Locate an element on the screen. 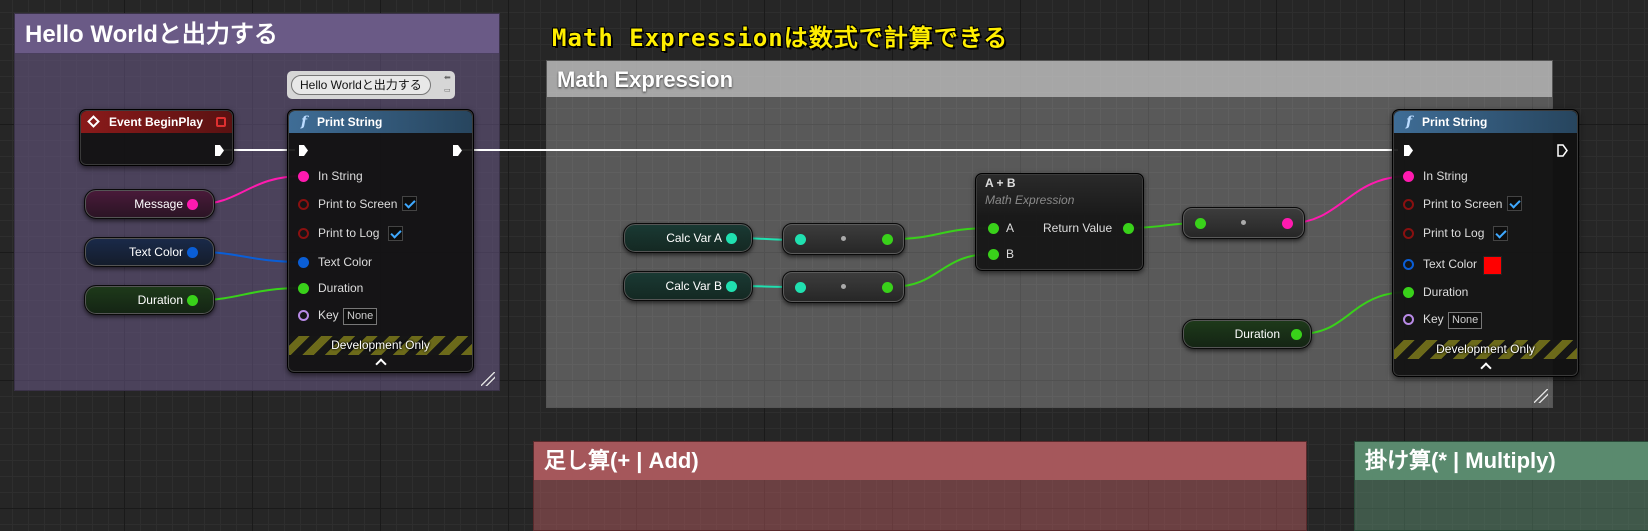  variable-label: Message is located at coordinates (158, 204).